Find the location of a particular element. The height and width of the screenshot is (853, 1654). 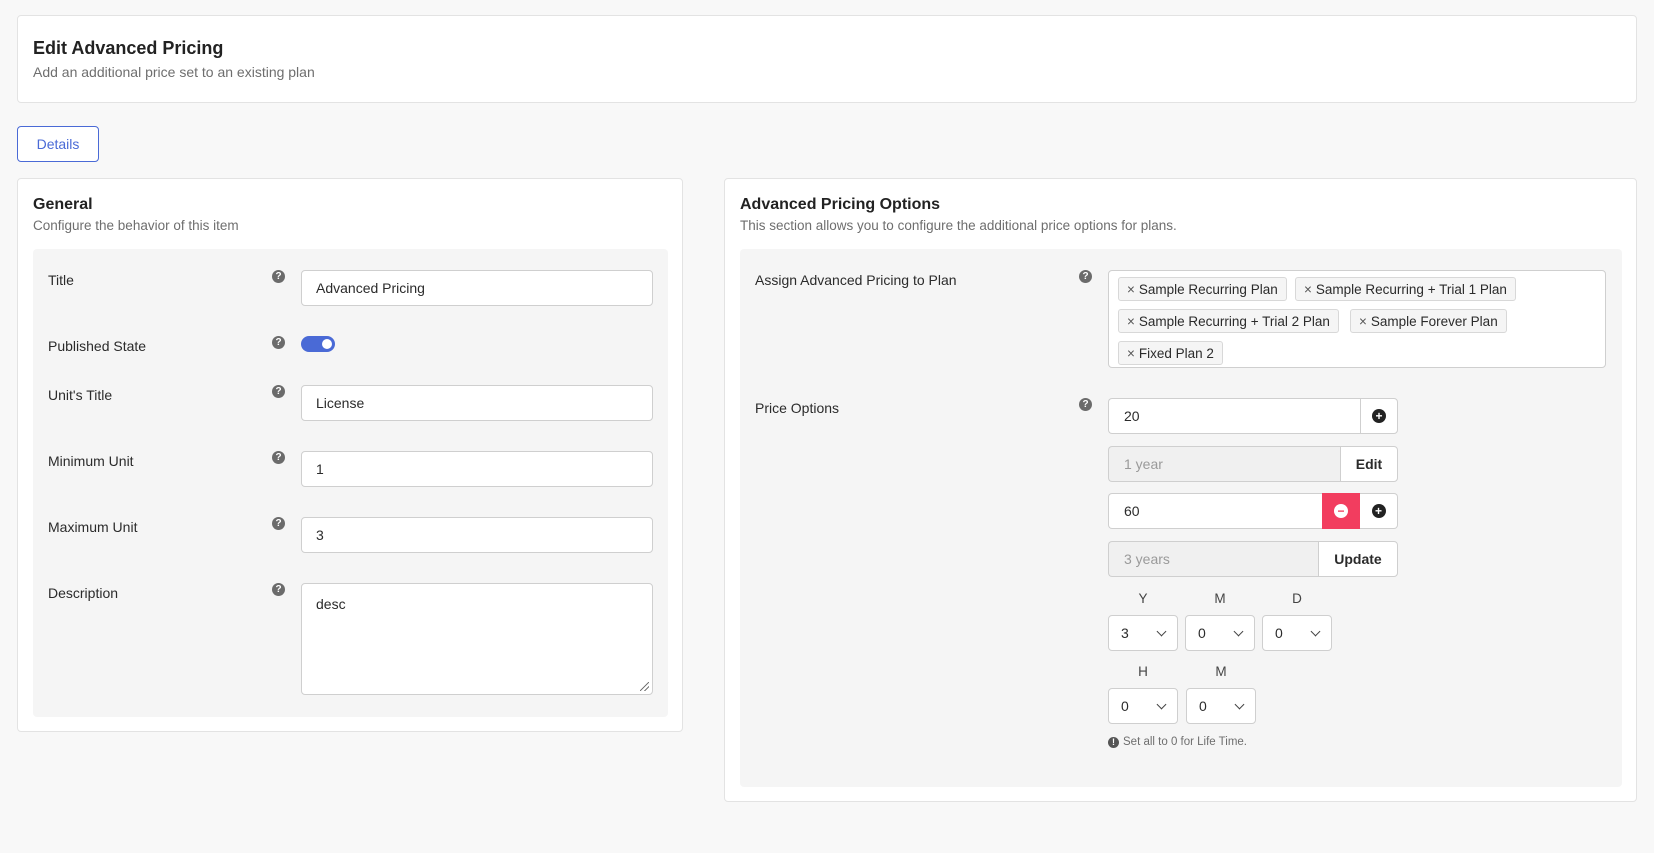

min-unit-input: 1 is located at coordinates (477, 469).